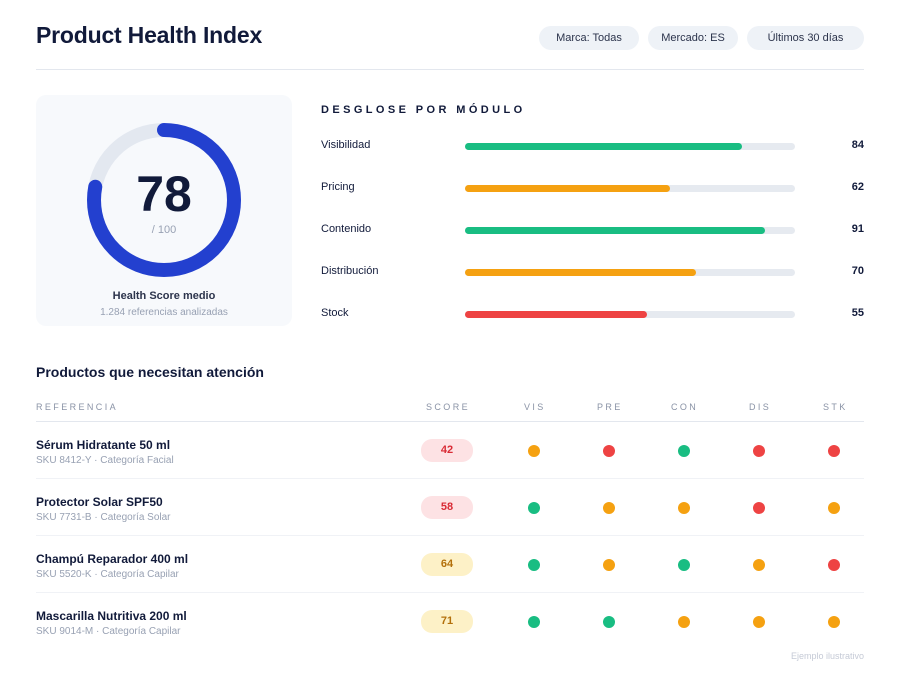 Image resolution: width=900 pixels, height=675 pixels. What do you see at coordinates (760, 407) in the screenshot?
I see `column-header-dis: DIS` at bounding box center [760, 407].